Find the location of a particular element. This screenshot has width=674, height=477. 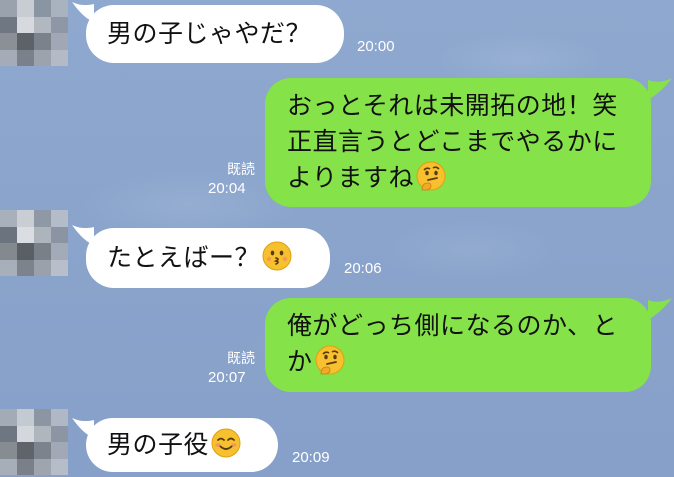

message-text: 男の子じゃやだ？ is located at coordinates (209, 33).